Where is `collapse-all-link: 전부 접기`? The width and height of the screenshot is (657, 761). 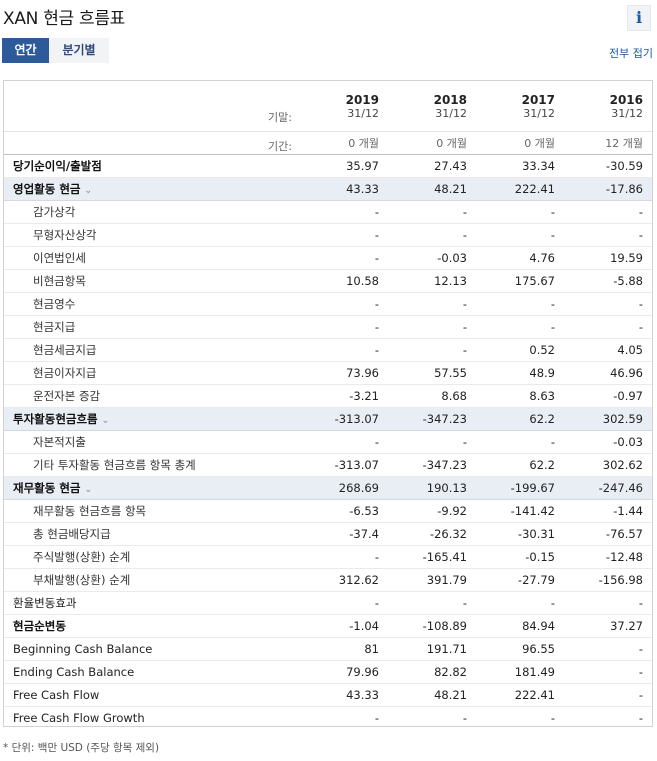 collapse-all-link: 전부 접기 is located at coordinates (631, 53).